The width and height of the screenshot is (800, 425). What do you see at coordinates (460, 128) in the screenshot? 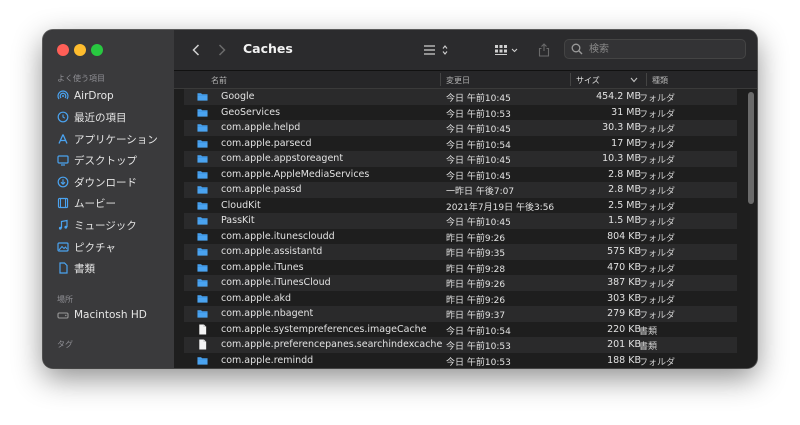
I see `table-row: com.apple.helpd 今日 午前10:45 30.3 MB フォルダ` at bounding box center [460, 128].